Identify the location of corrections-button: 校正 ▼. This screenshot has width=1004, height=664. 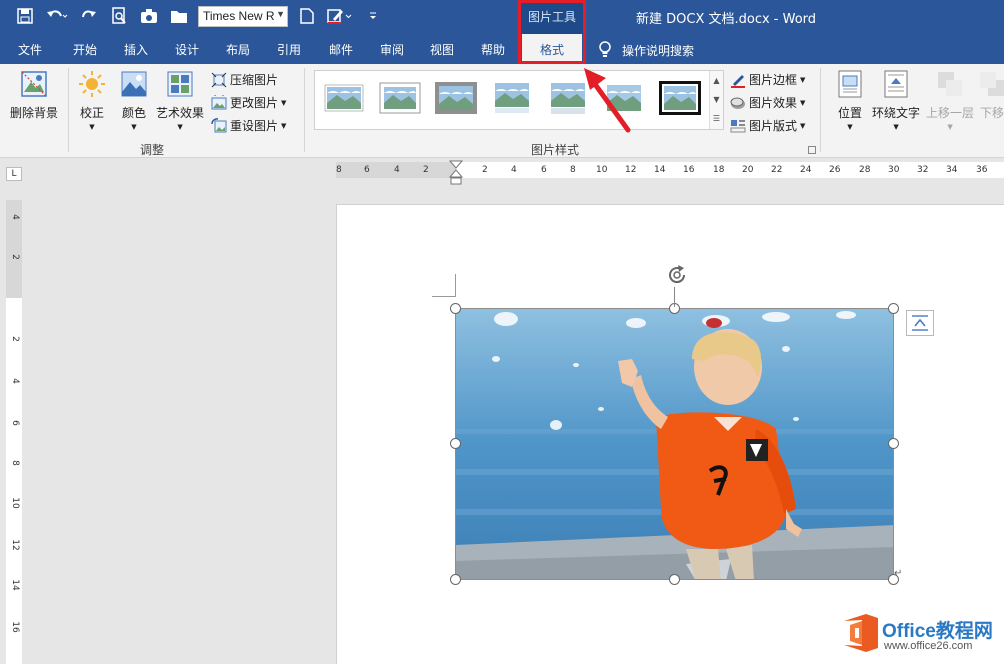
(92, 100).